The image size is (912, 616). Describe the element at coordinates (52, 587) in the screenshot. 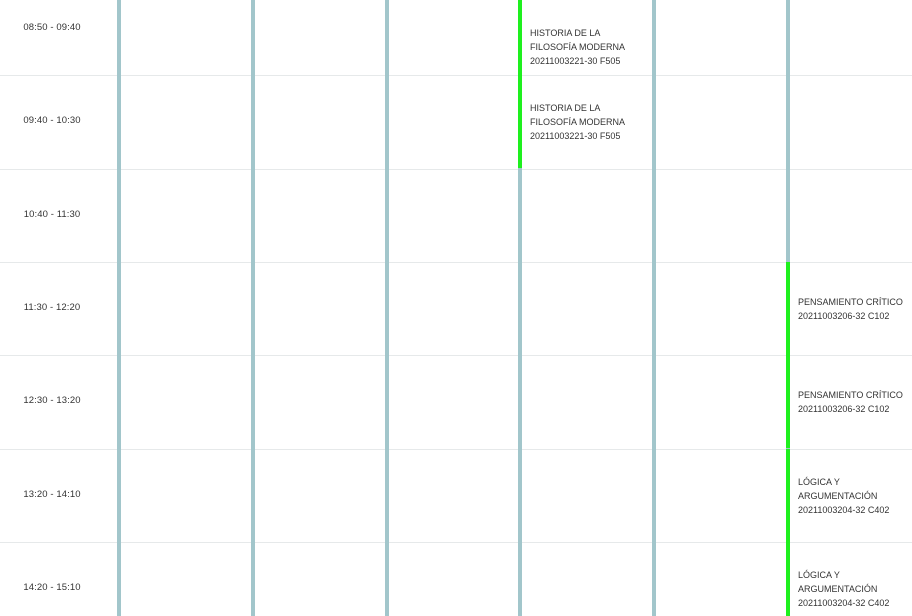

I see `time-slot-label: 14:20 - 15:10` at that location.